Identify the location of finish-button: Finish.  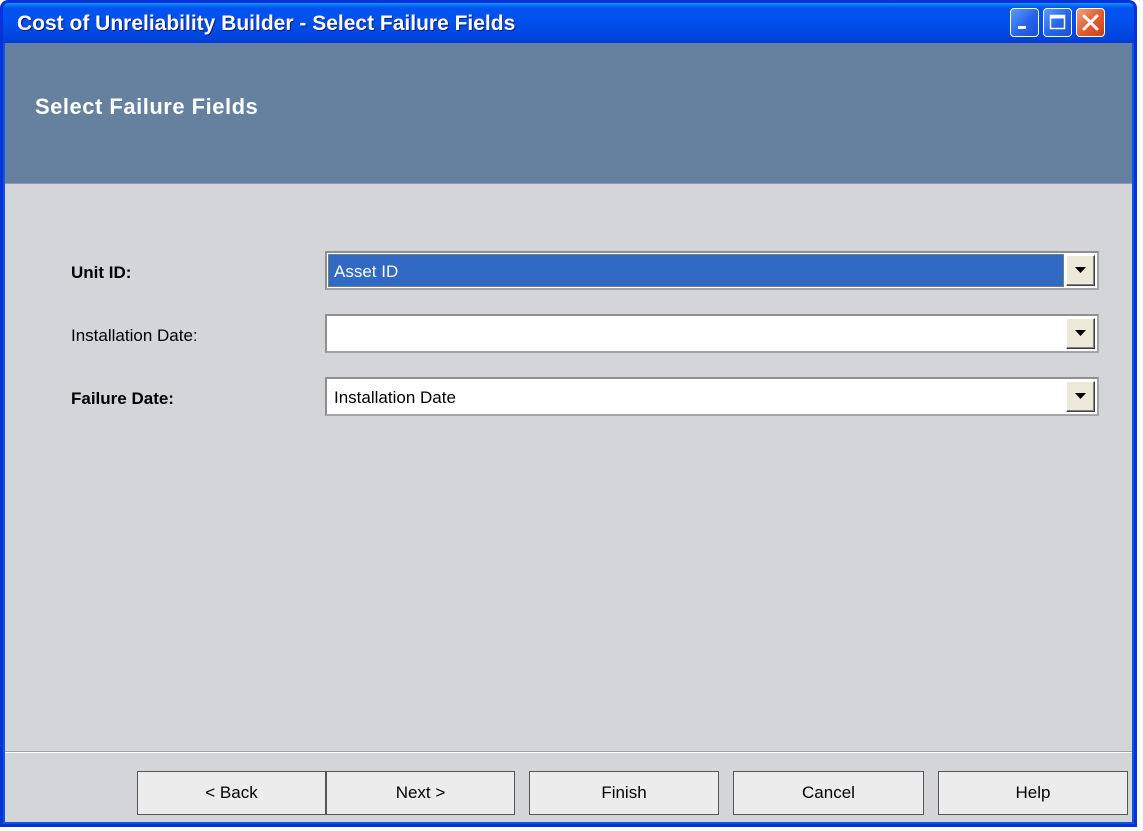
(624, 793).